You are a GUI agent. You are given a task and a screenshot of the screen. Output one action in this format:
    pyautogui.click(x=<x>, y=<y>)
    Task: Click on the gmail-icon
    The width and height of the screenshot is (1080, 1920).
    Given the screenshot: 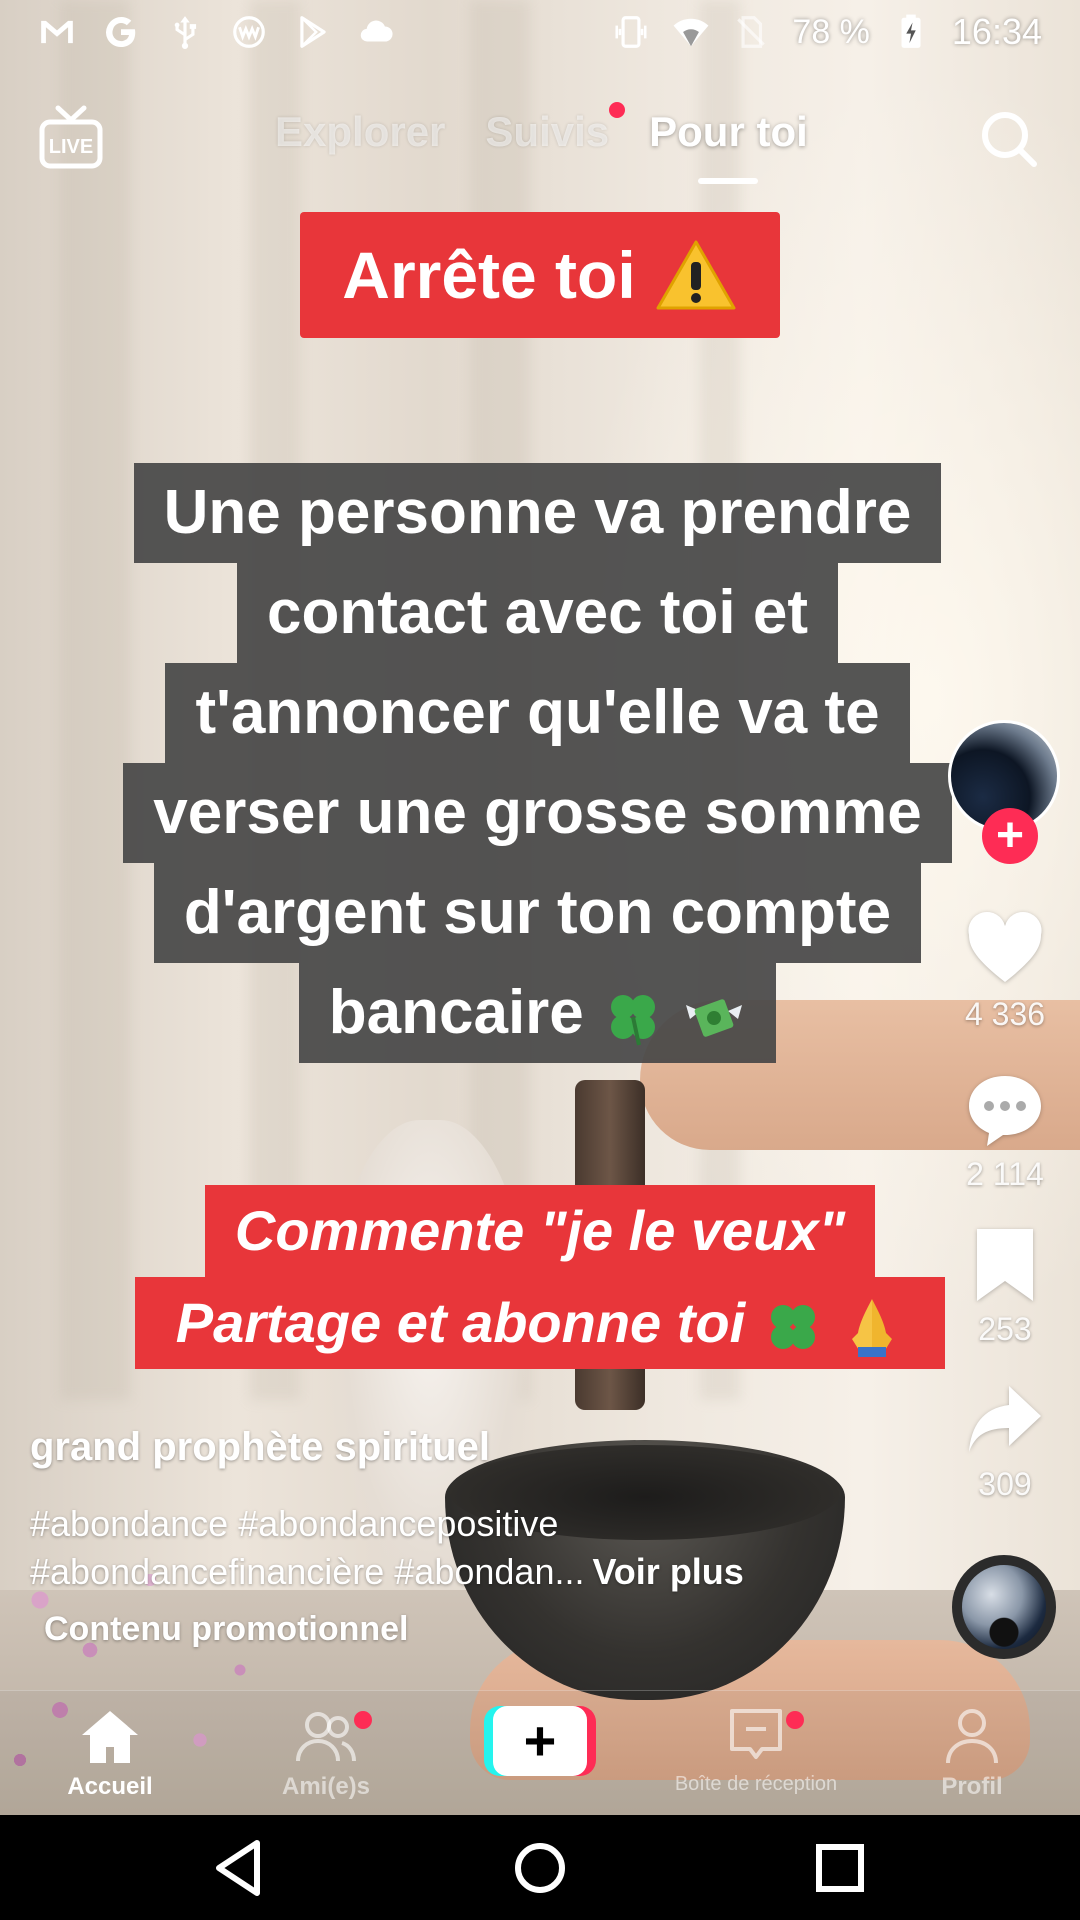 What is the action you would take?
    pyautogui.click(x=57, y=32)
    